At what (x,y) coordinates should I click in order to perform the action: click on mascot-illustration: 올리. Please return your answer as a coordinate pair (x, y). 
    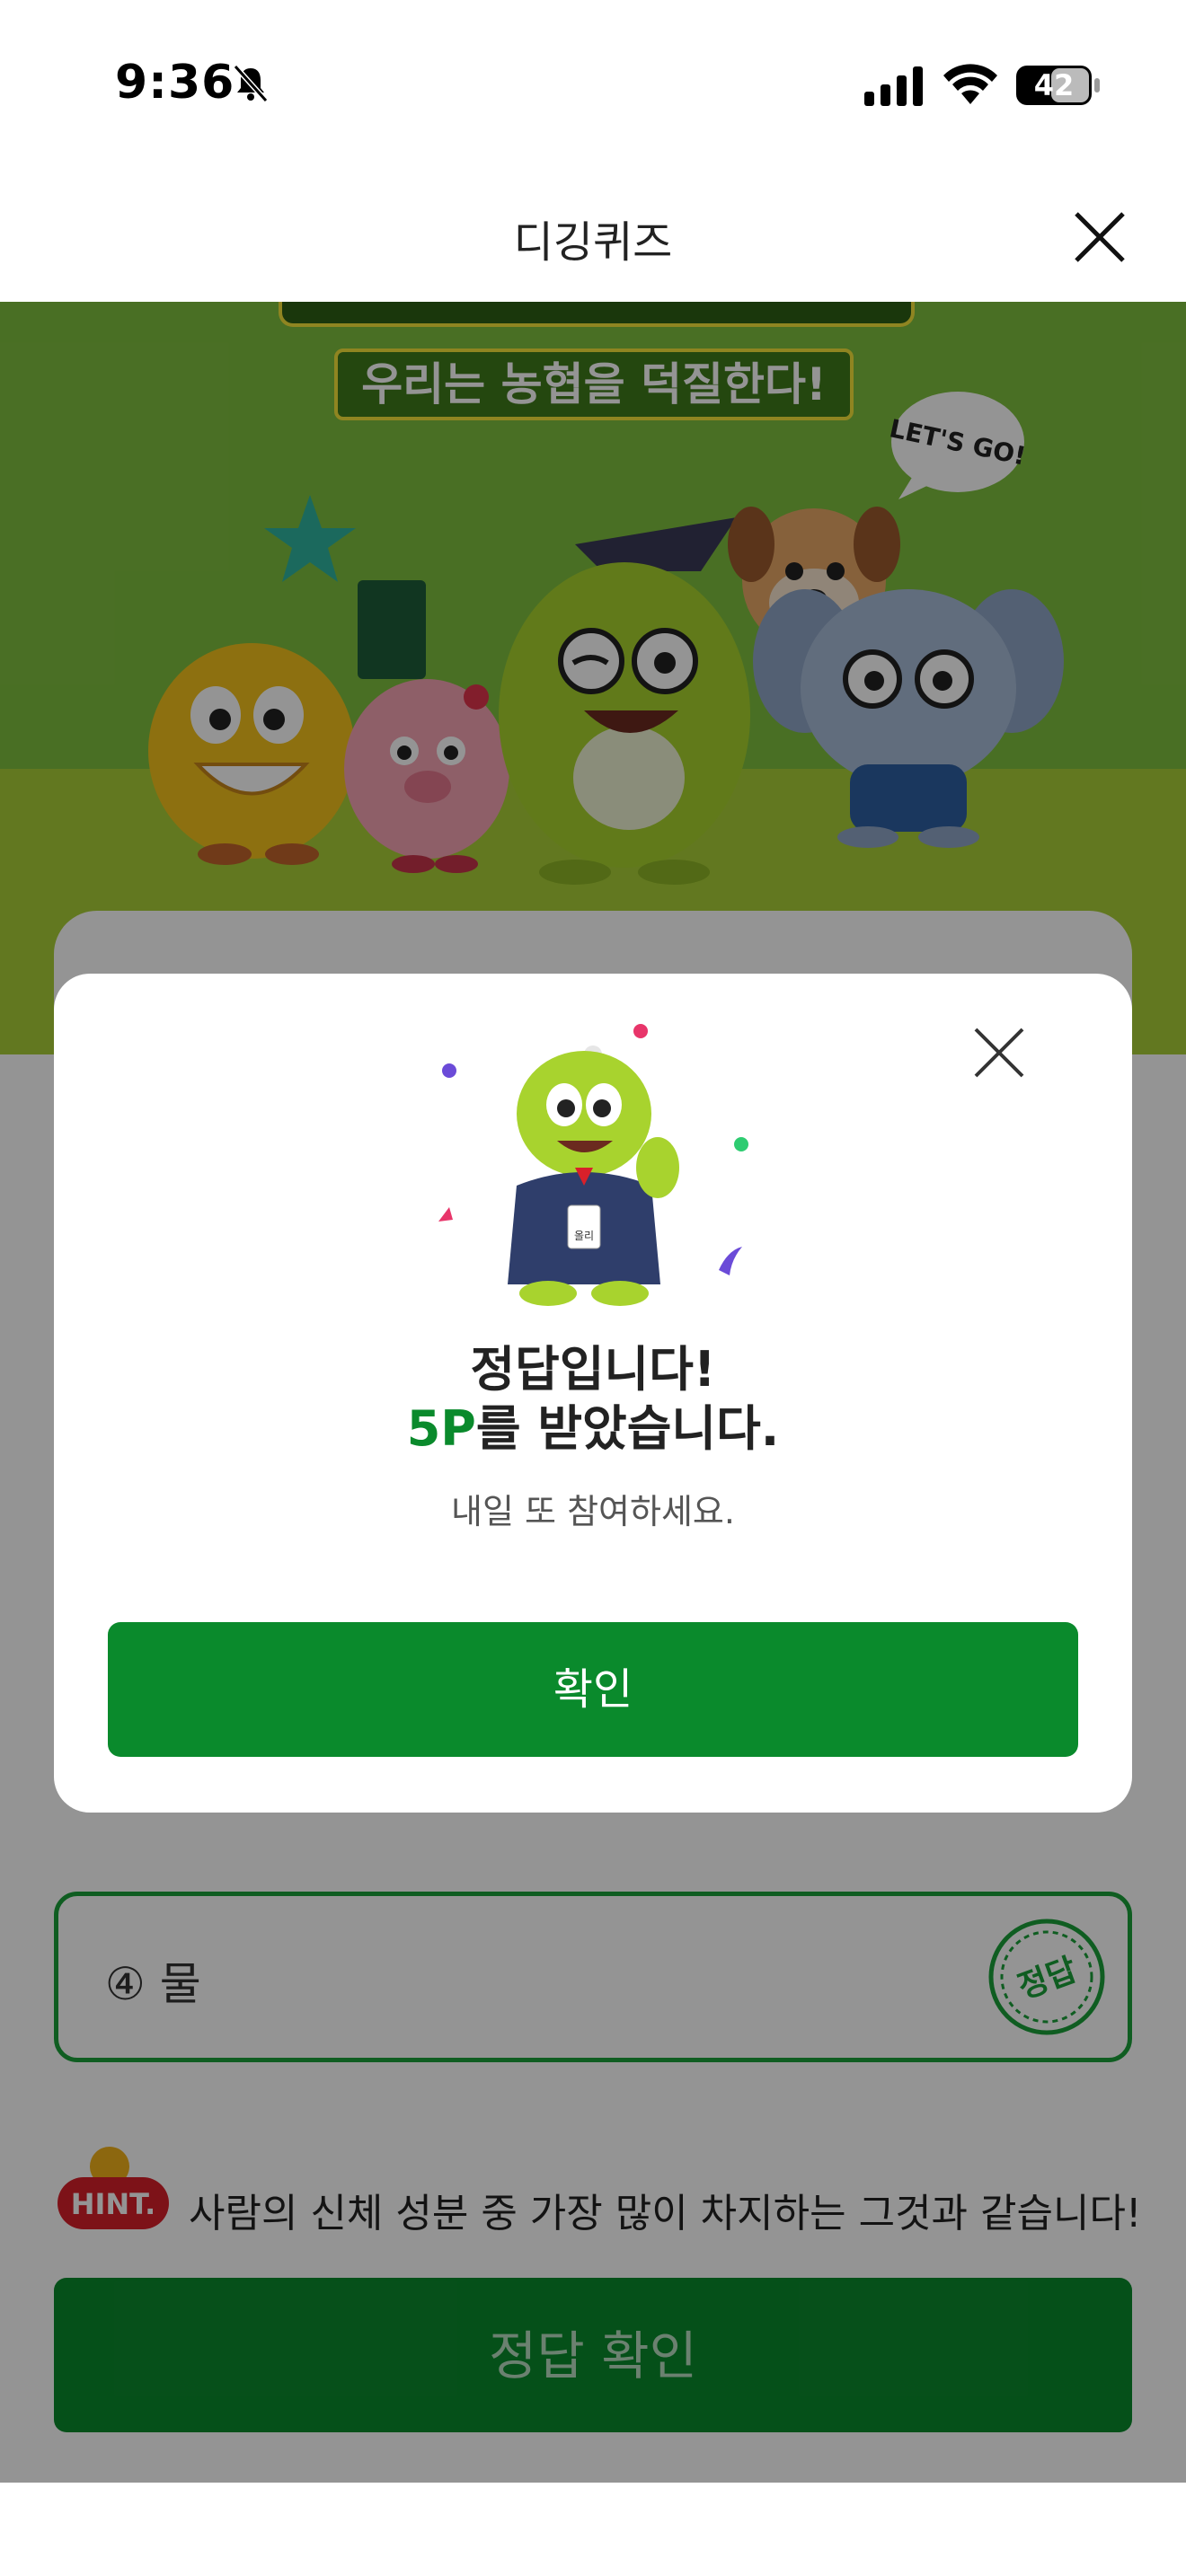
    Looking at the image, I should click on (593, 1165).